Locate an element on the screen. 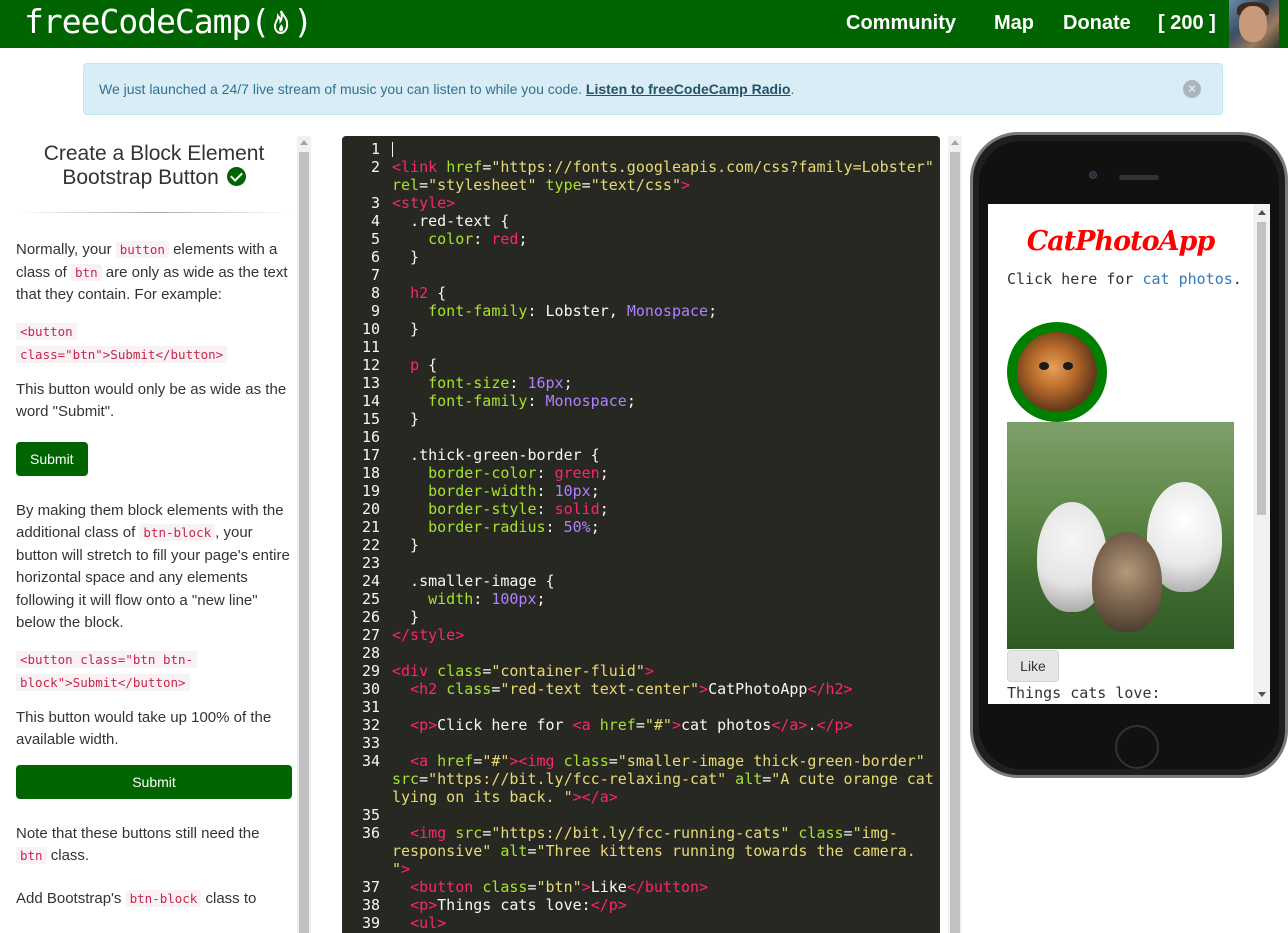 The width and height of the screenshot is (1288, 933). flame-icon is located at coordinates (281, 22).